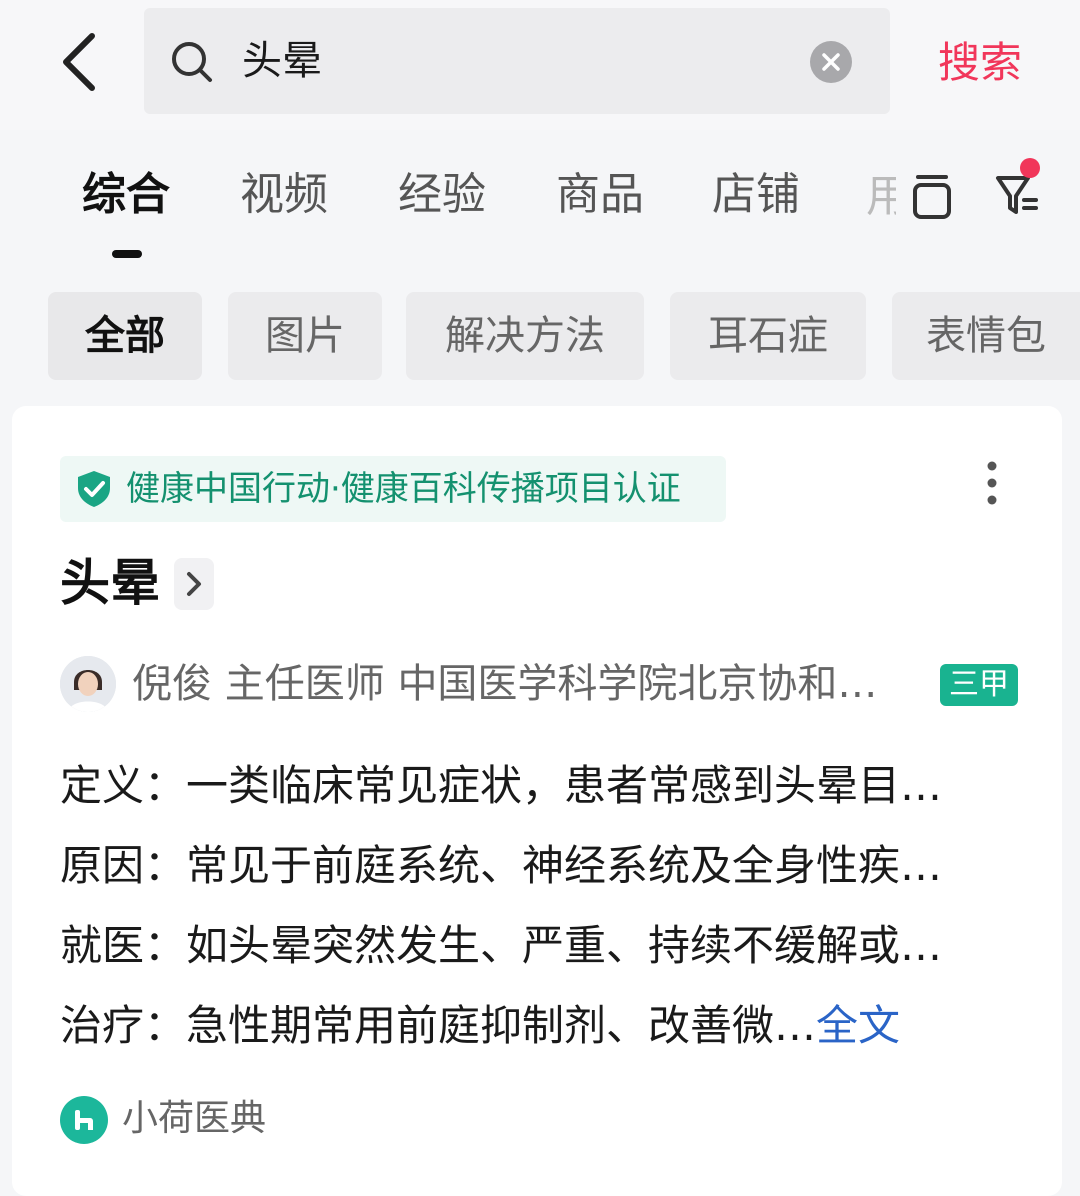 The image size is (1080, 1196). Describe the element at coordinates (125, 336) in the screenshot. I see `chip-all: 全部` at that location.